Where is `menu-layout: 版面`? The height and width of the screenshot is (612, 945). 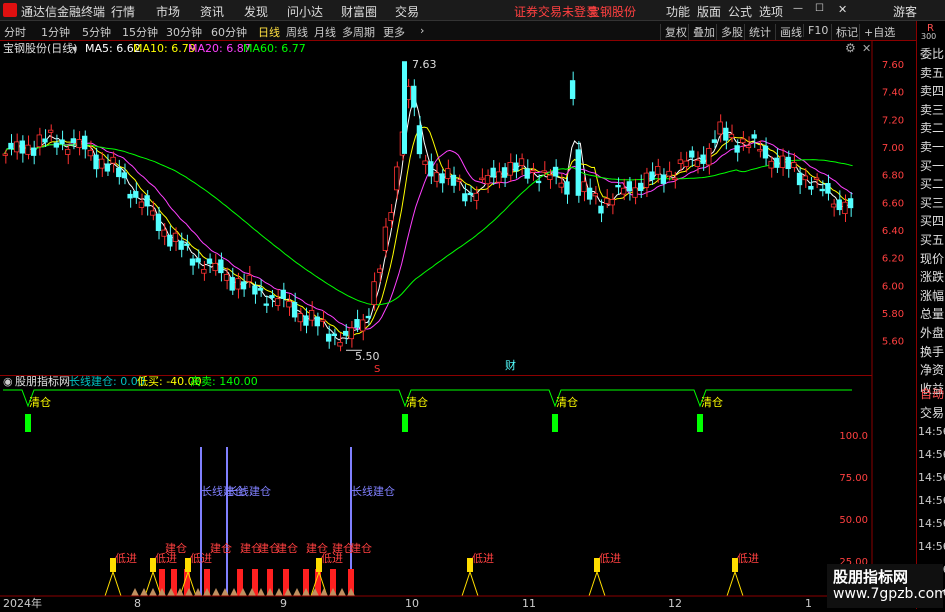 menu-layout: 版面 is located at coordinates (709, 11).